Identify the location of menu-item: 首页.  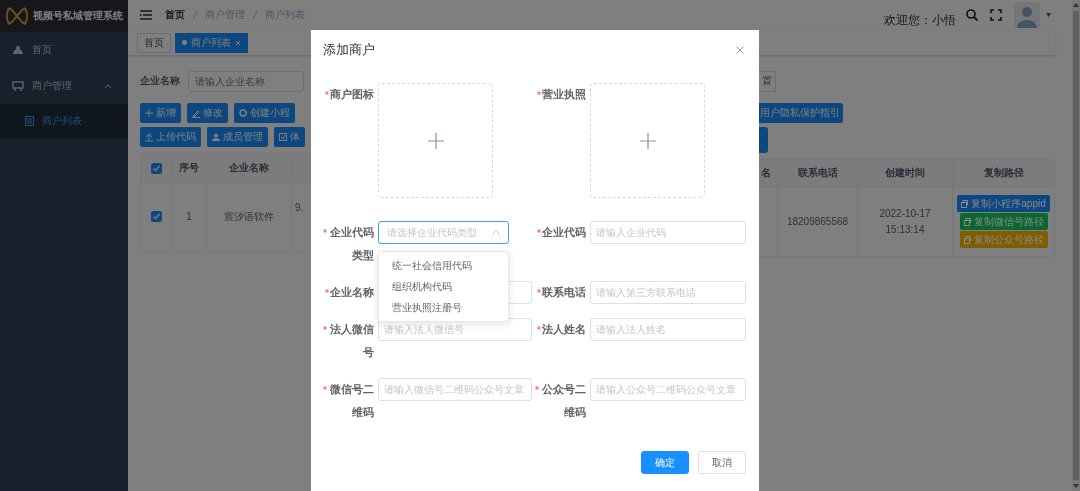
(64, 50).